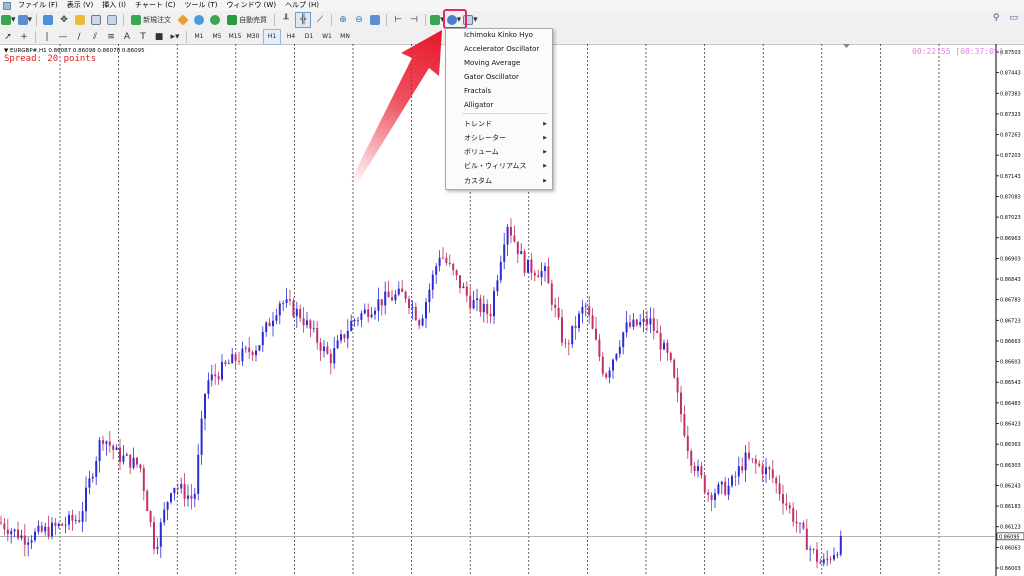 This screenshot has width=1024, height=576. I want to click on indicator-menu-item: Ichimoku Kinko Hyo, so click(498, 35).